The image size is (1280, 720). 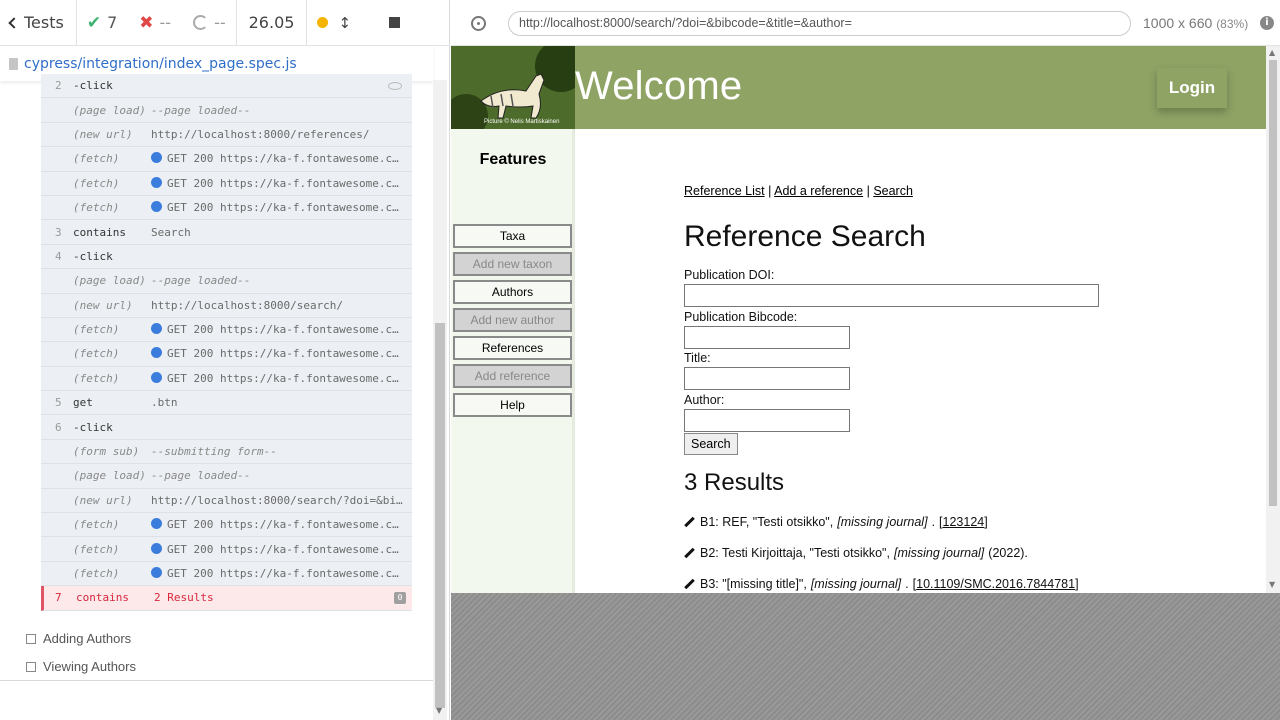 What do you see at coordinates (226, 257) in the screenshot?
I see `command-row: 4 -click` at bounding box center [226, 257].